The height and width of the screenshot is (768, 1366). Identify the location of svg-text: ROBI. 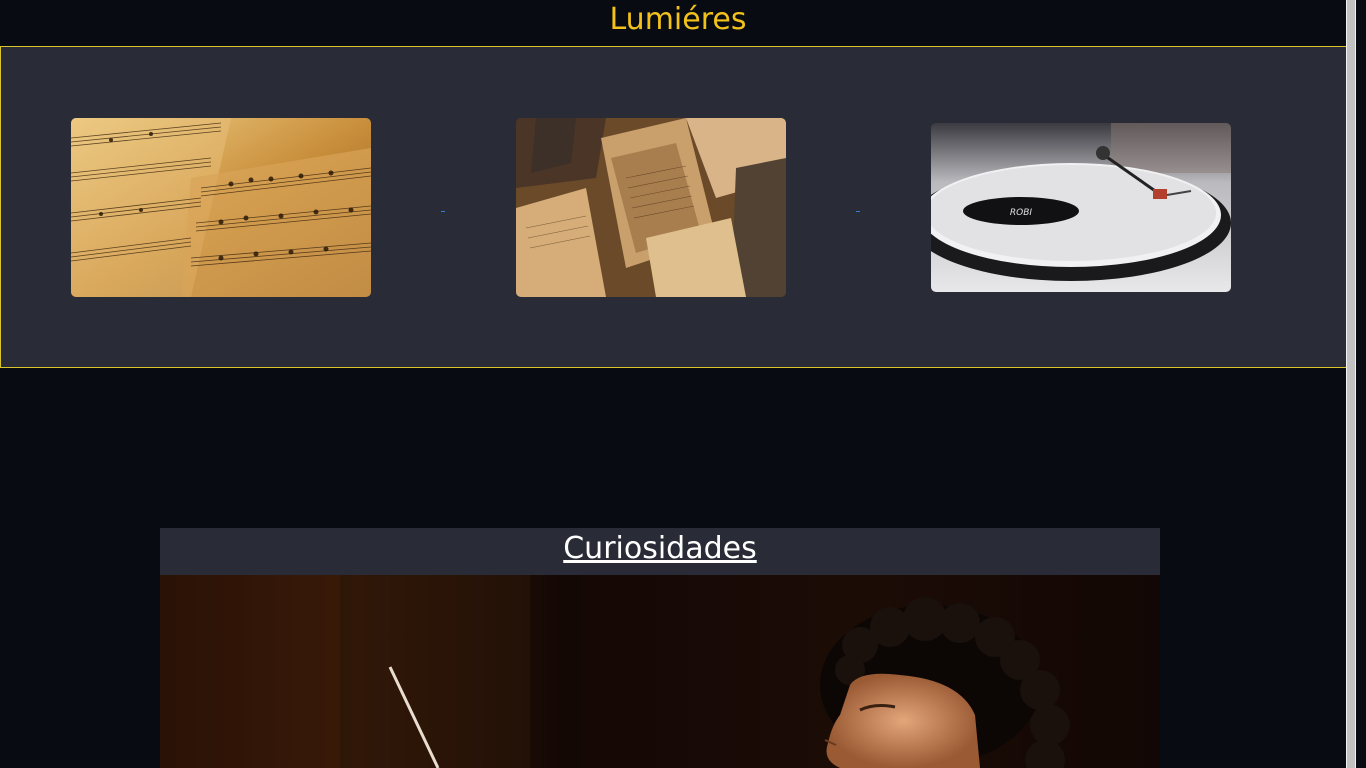
(1021, 213).